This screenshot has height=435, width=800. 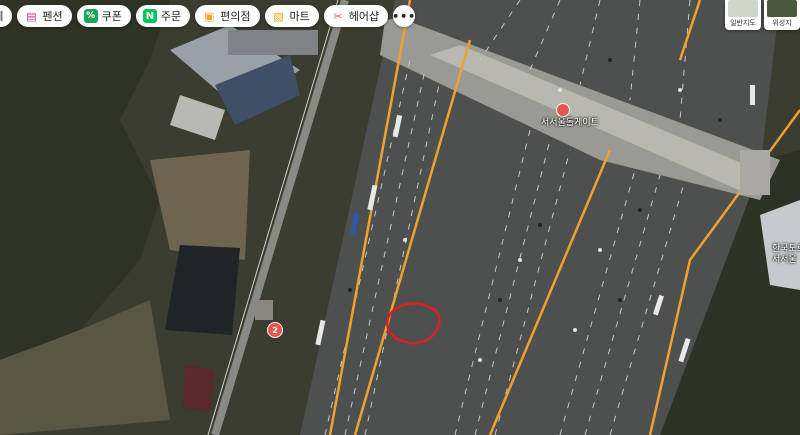 I want to click on category-chip-bar: [메 ▤ 펜션 %쿠폰 N주문 ▣ 편의점 ▧ 마트 ✂ 헤어샵 •••, so click(x=207, y=16).